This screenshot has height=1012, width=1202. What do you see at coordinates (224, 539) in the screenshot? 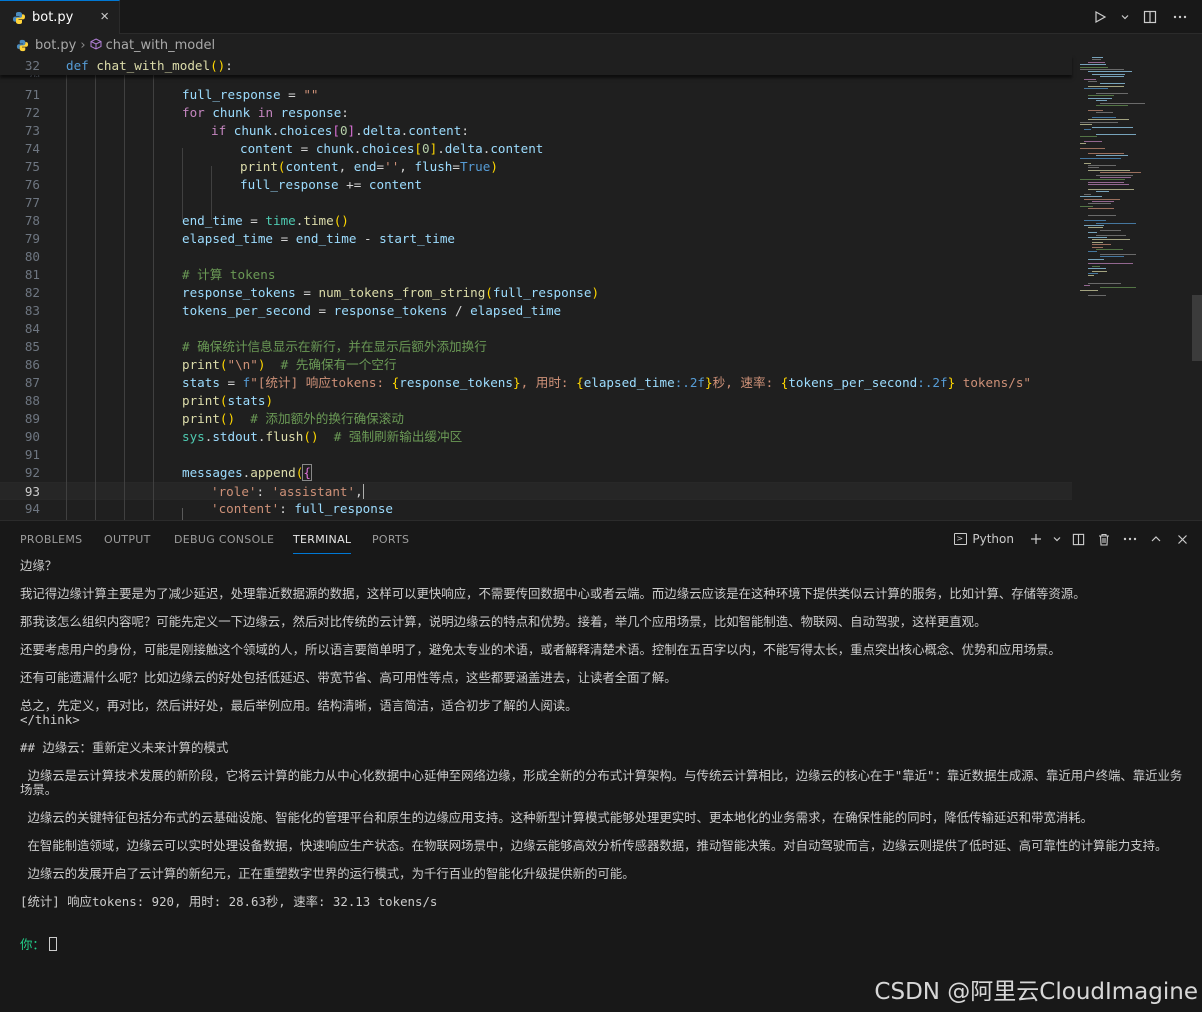
I see `tab-debug-console: DEBUG CONSOLE` at bounding box center [224, 539].